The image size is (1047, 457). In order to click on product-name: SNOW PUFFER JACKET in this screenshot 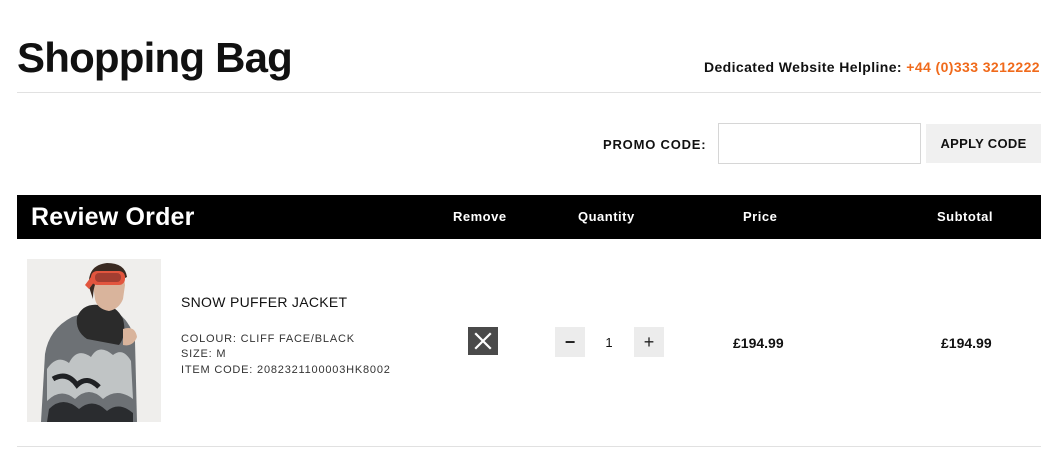, I will do `click(264, 302)`.